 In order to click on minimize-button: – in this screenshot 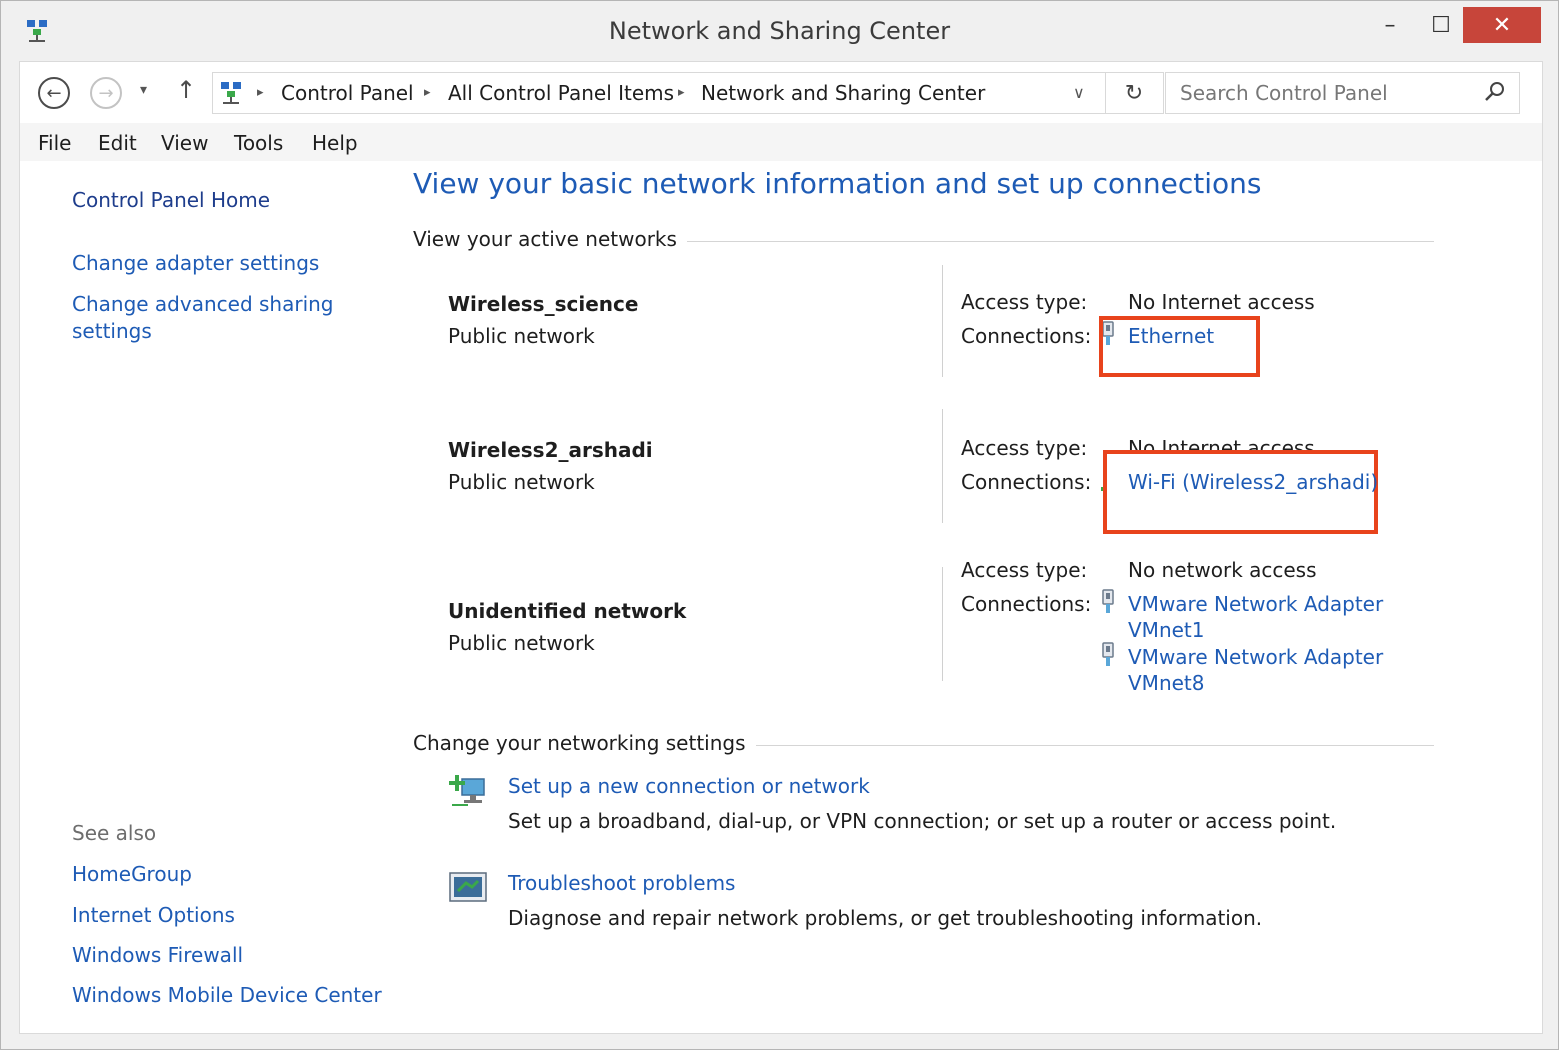, I will do `click(1390, 25)`.